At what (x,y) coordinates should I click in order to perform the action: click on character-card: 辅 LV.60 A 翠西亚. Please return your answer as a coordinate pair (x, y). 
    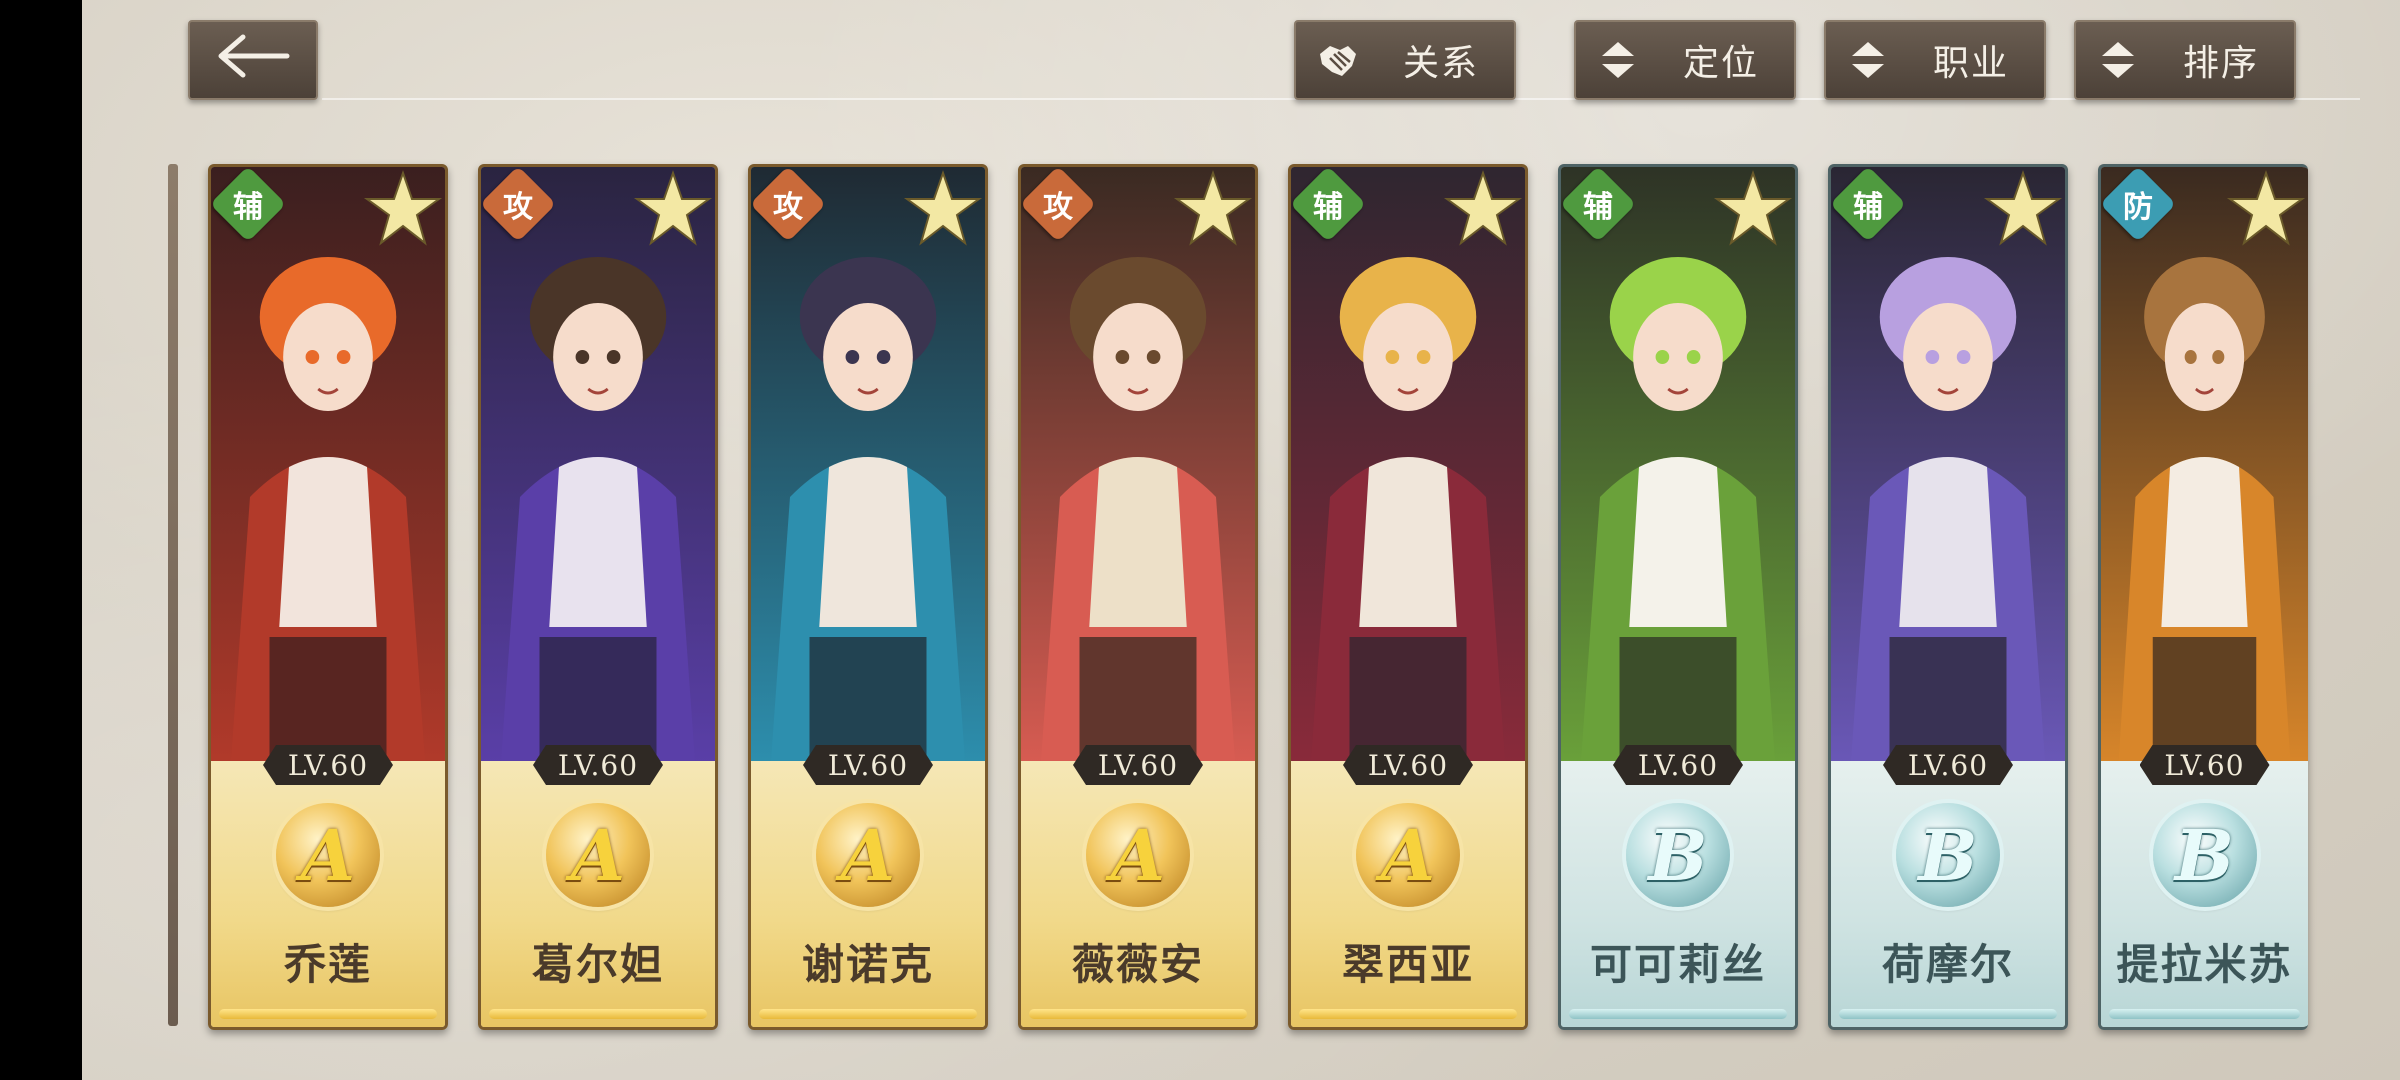
    Looking at the image, I should click on (1408, 597).